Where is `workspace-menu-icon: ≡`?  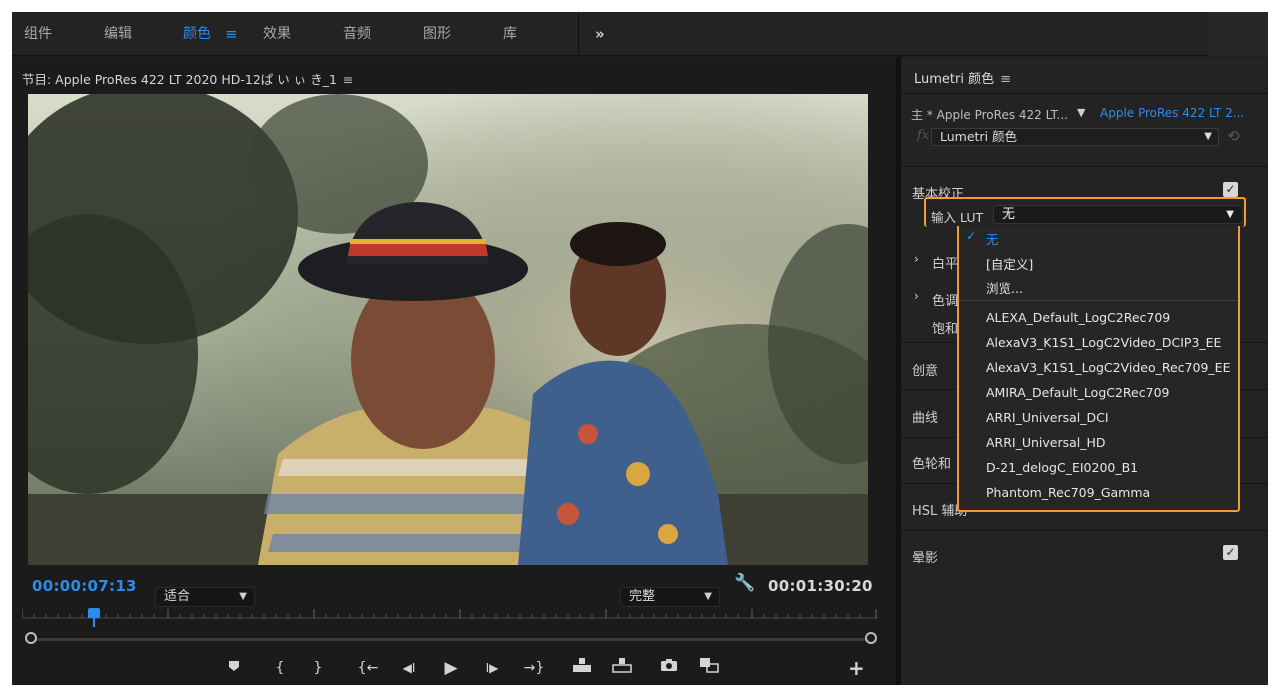 workspace-menu-icon: ≡ is located at coordinates (231, 34).